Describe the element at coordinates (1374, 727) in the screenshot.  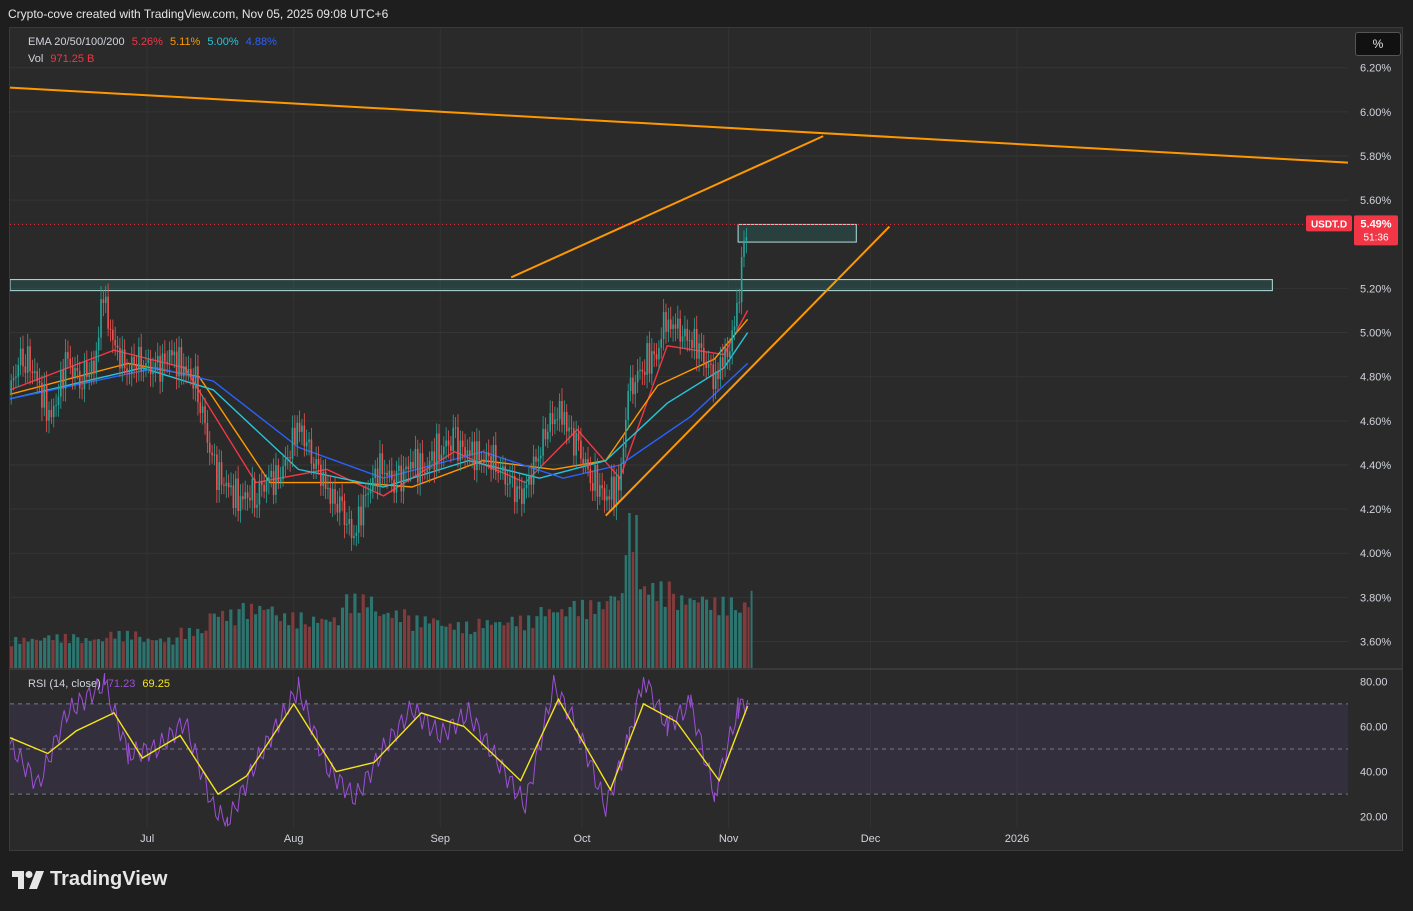
I see `rsi-tick-label: 60.00` at that location.